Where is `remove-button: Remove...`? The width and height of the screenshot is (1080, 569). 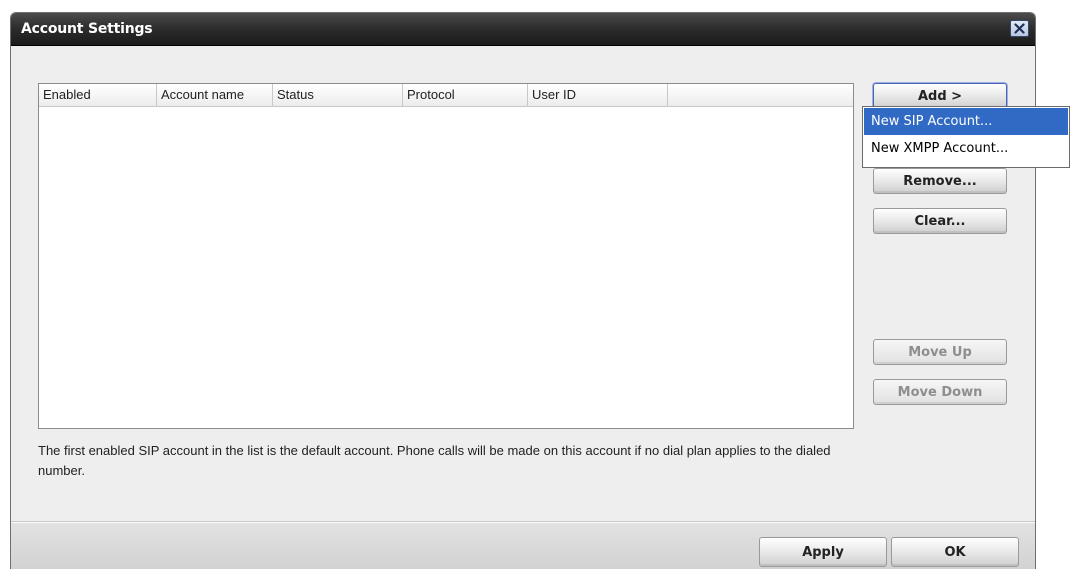
remove-button: Remove... is located at coordinates (940, 181).